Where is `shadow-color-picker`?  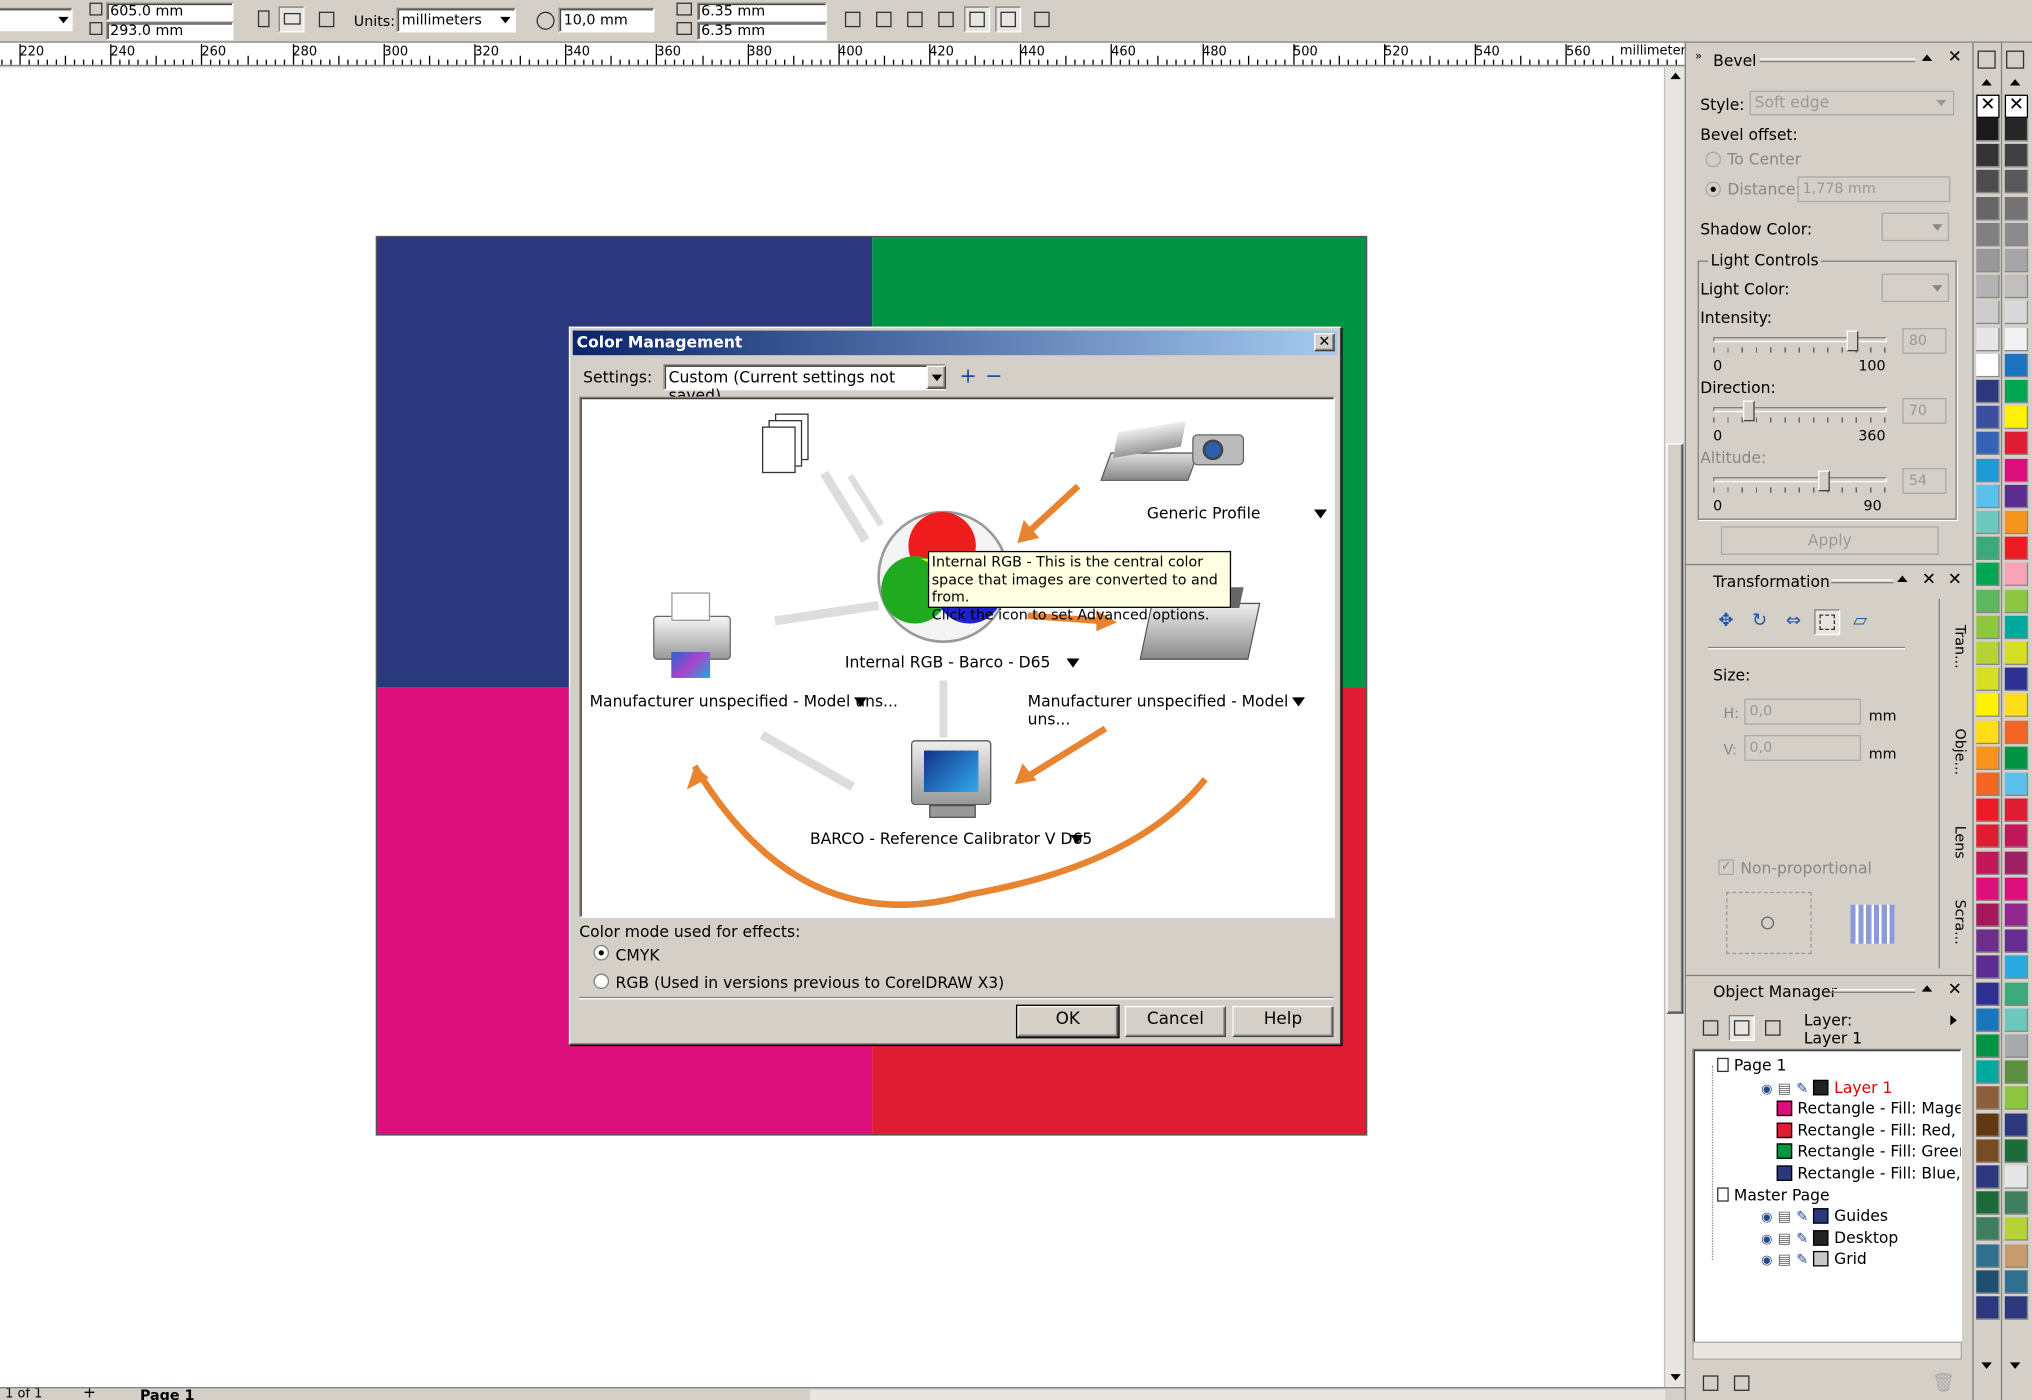
shadow-color-picker is located at coordinates (1915, 227).